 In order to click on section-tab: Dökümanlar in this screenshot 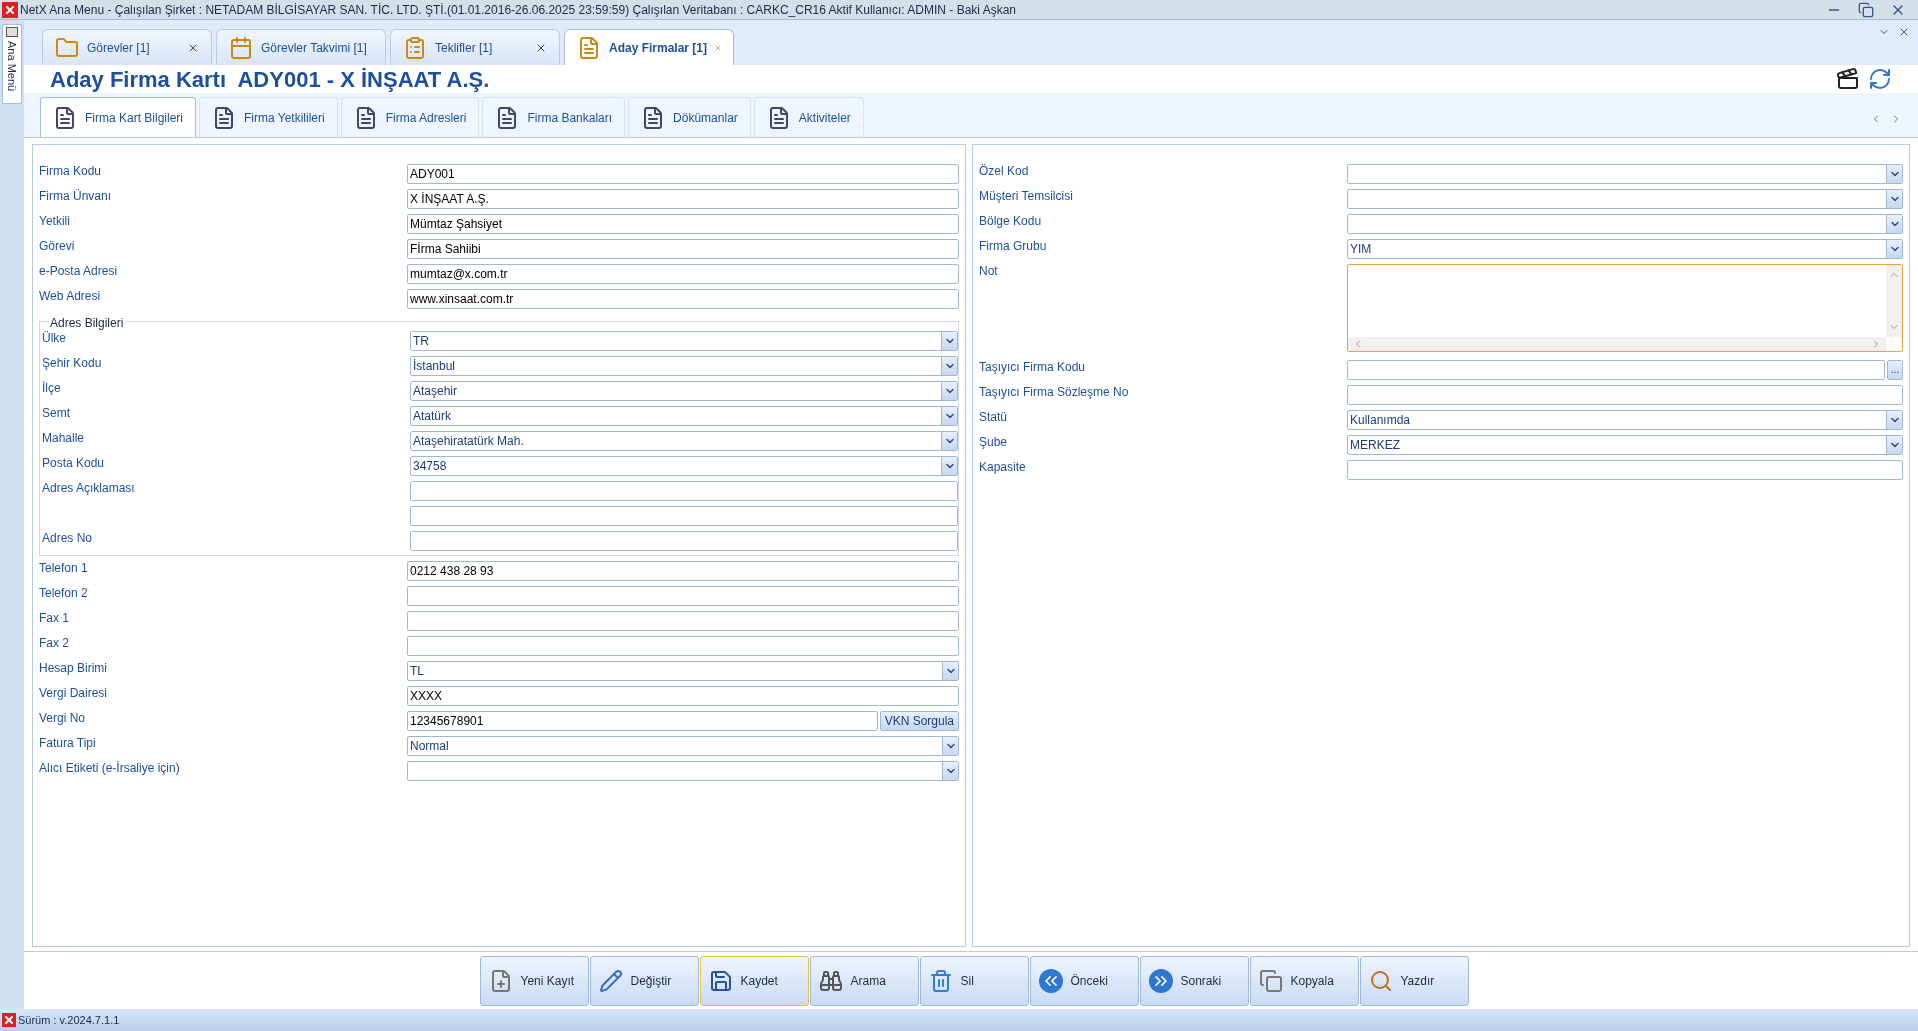, I will do `click(689, 117)`.